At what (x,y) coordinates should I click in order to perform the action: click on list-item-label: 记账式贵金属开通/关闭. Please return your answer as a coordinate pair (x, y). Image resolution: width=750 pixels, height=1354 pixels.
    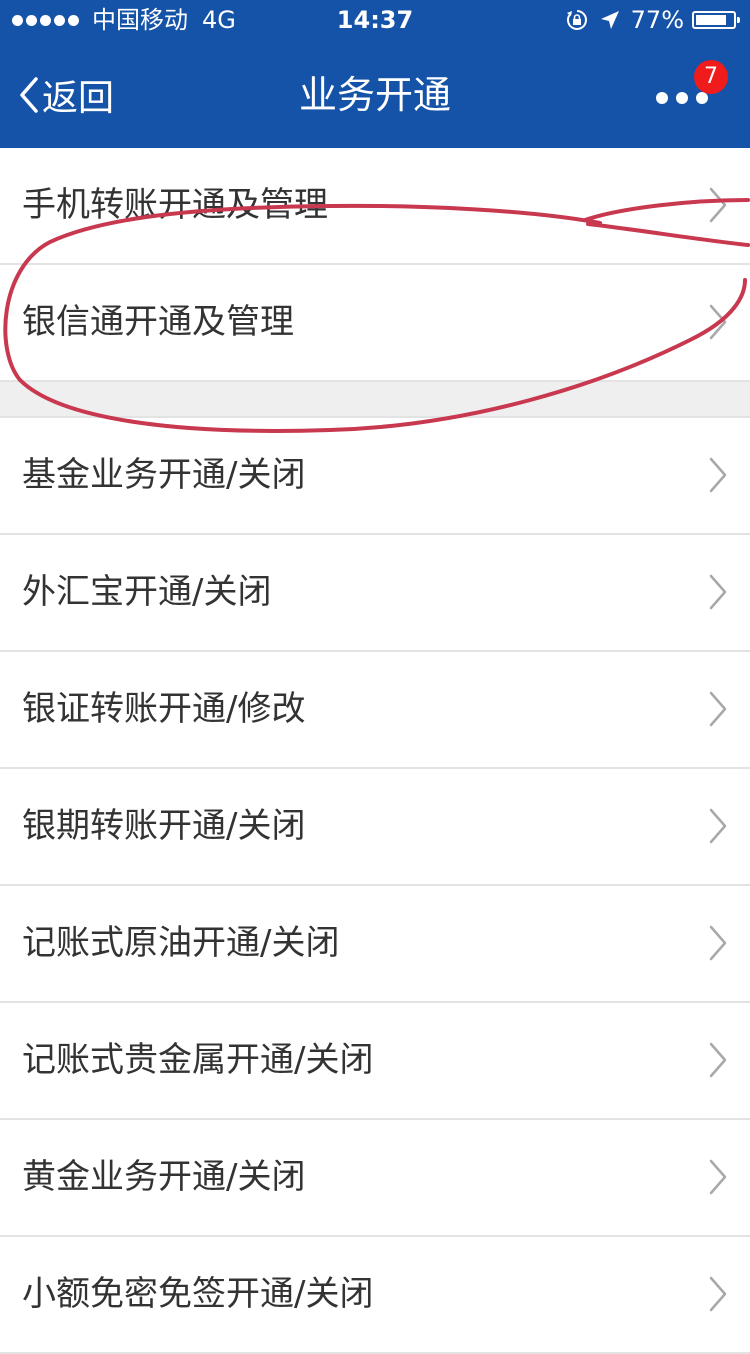
    Looking at the image, I should click on (198, 1060).